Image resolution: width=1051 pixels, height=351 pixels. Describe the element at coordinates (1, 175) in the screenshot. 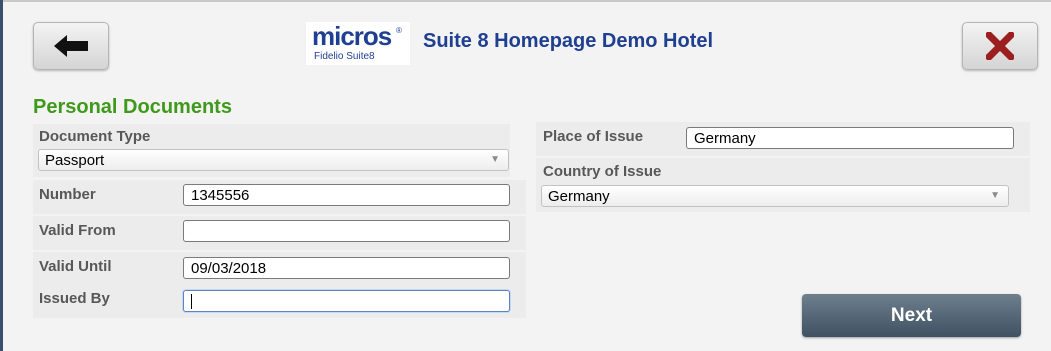

I see `window-left-border` at that location.